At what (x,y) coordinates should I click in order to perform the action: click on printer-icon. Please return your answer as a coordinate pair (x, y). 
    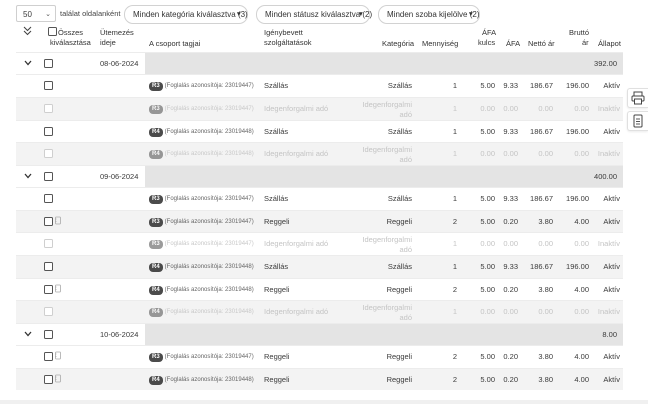
    Looking at the image, I should click on (638, 98).